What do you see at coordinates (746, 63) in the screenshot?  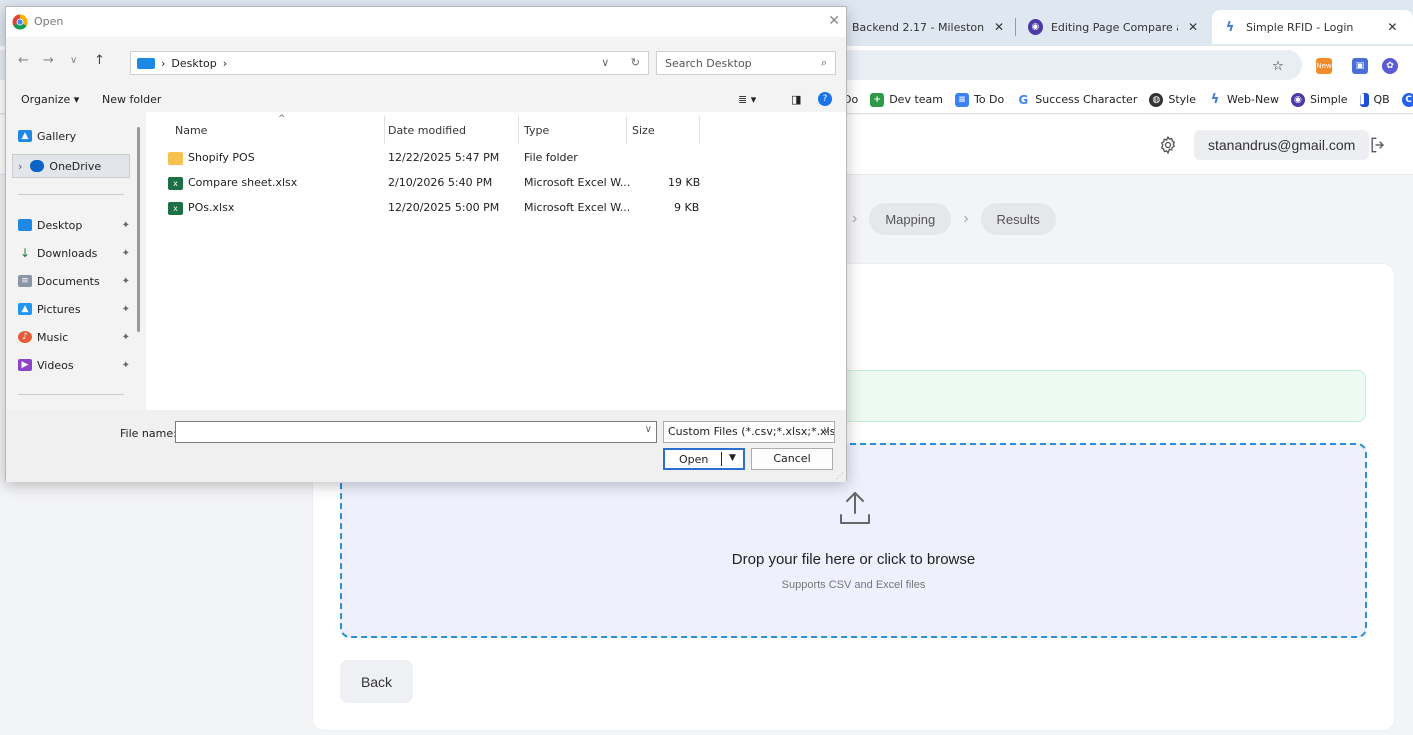 I see `search-input: Search Desktop ⌕` at bounding box center [746, 63].